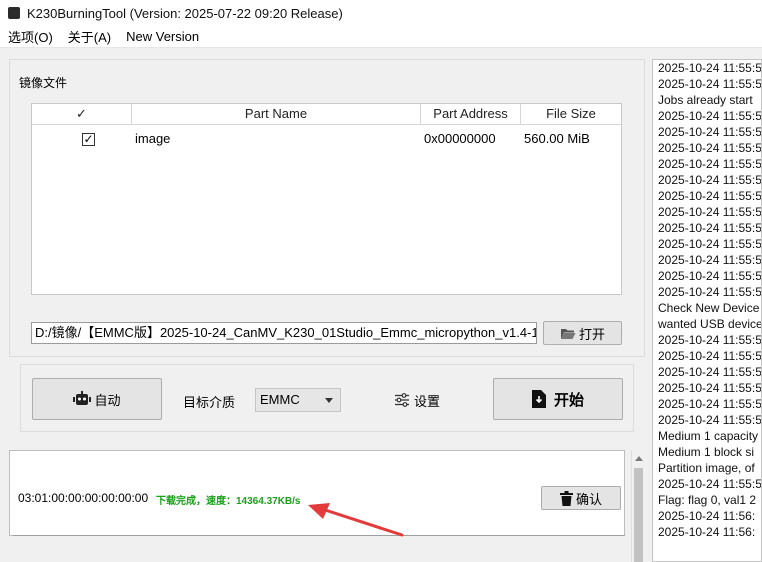 Image resolution: width=762 pixels, height=562 pixels. I want to click on start-button: 开始, so click(558, 399).